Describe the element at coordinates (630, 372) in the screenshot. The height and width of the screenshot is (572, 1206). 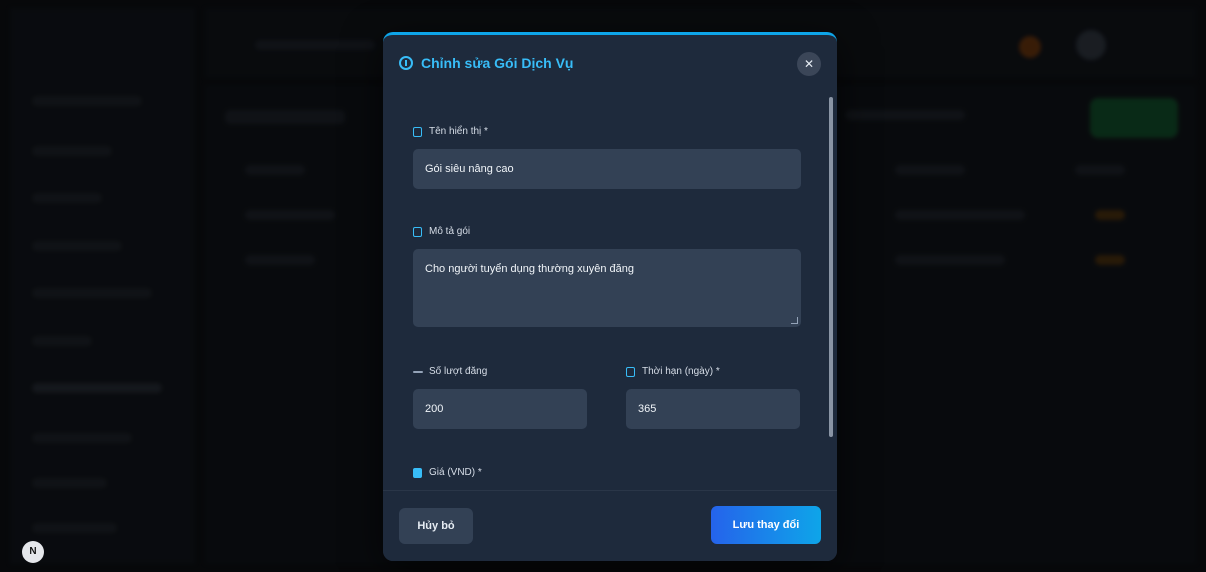
I see `calendar-icon` at that location.